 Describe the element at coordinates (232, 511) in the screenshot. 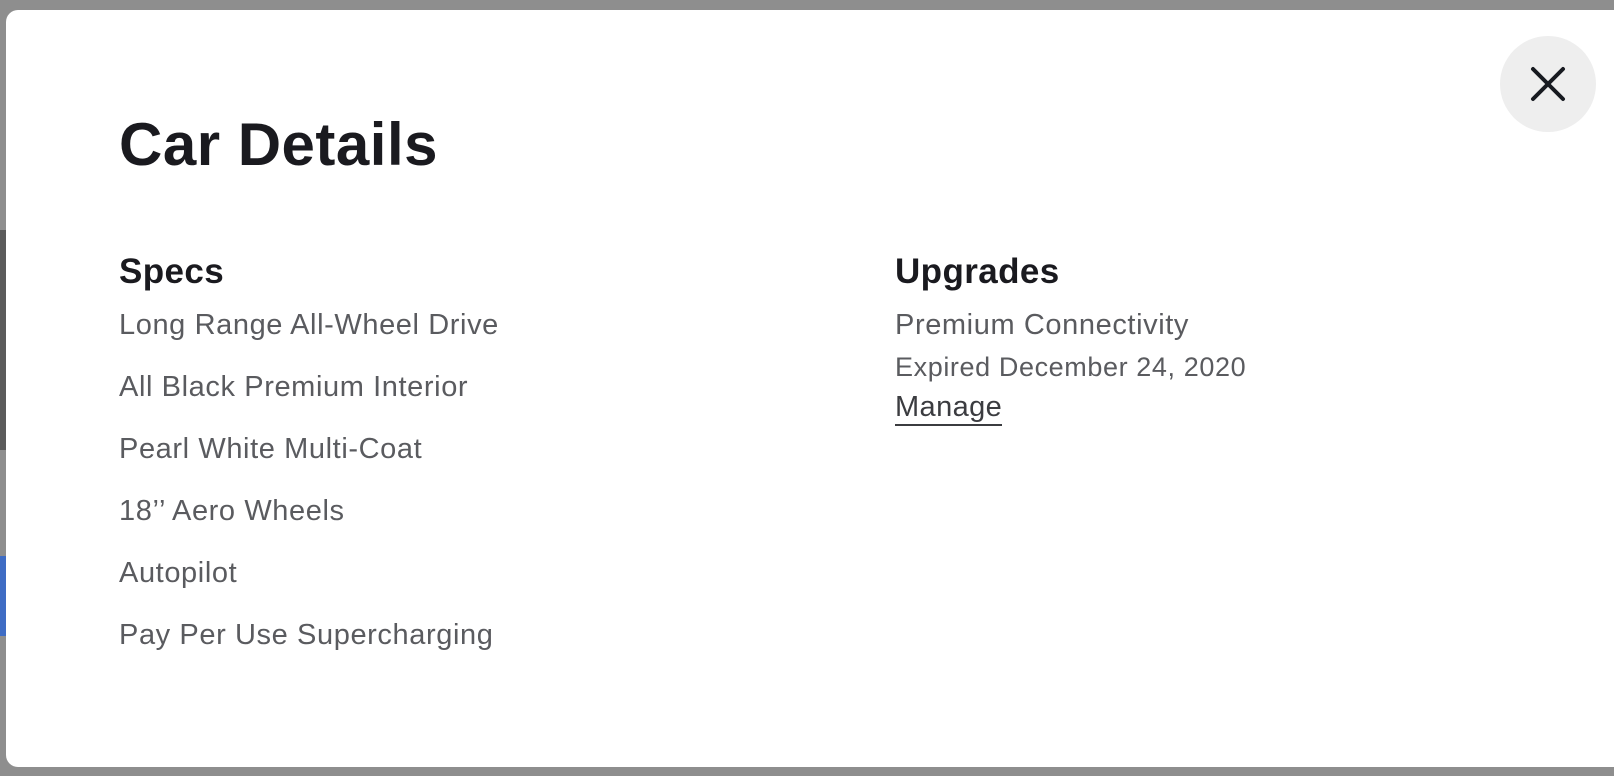

I see `spec-item: 18’’ Aero Wheels` at that location.